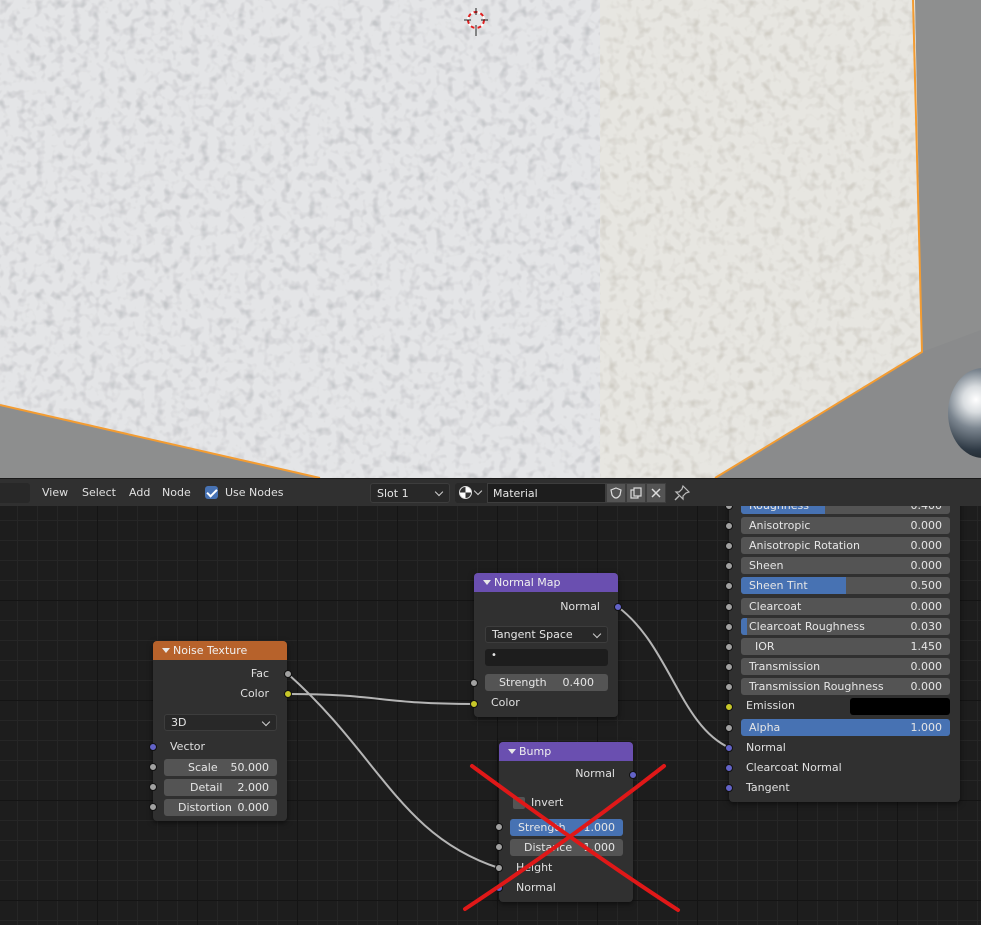 The height and width of the screenshot is (925, 981). I want to click on fake-user-button, so click(616, 493).